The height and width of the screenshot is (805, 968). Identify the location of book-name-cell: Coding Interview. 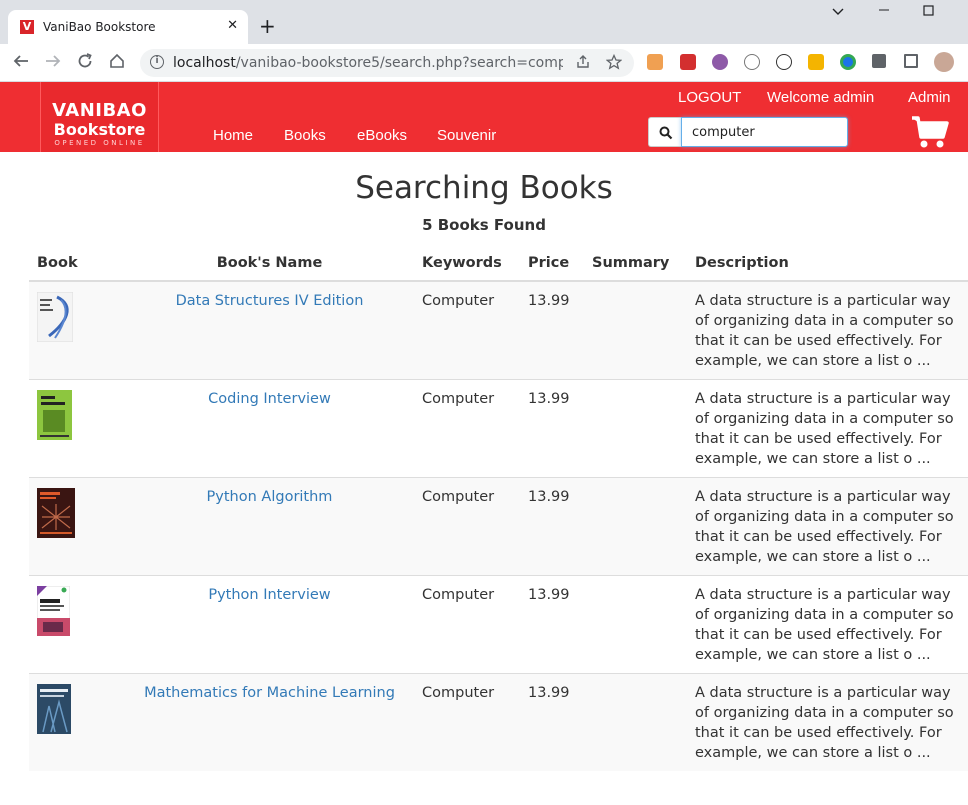
(269, 427).